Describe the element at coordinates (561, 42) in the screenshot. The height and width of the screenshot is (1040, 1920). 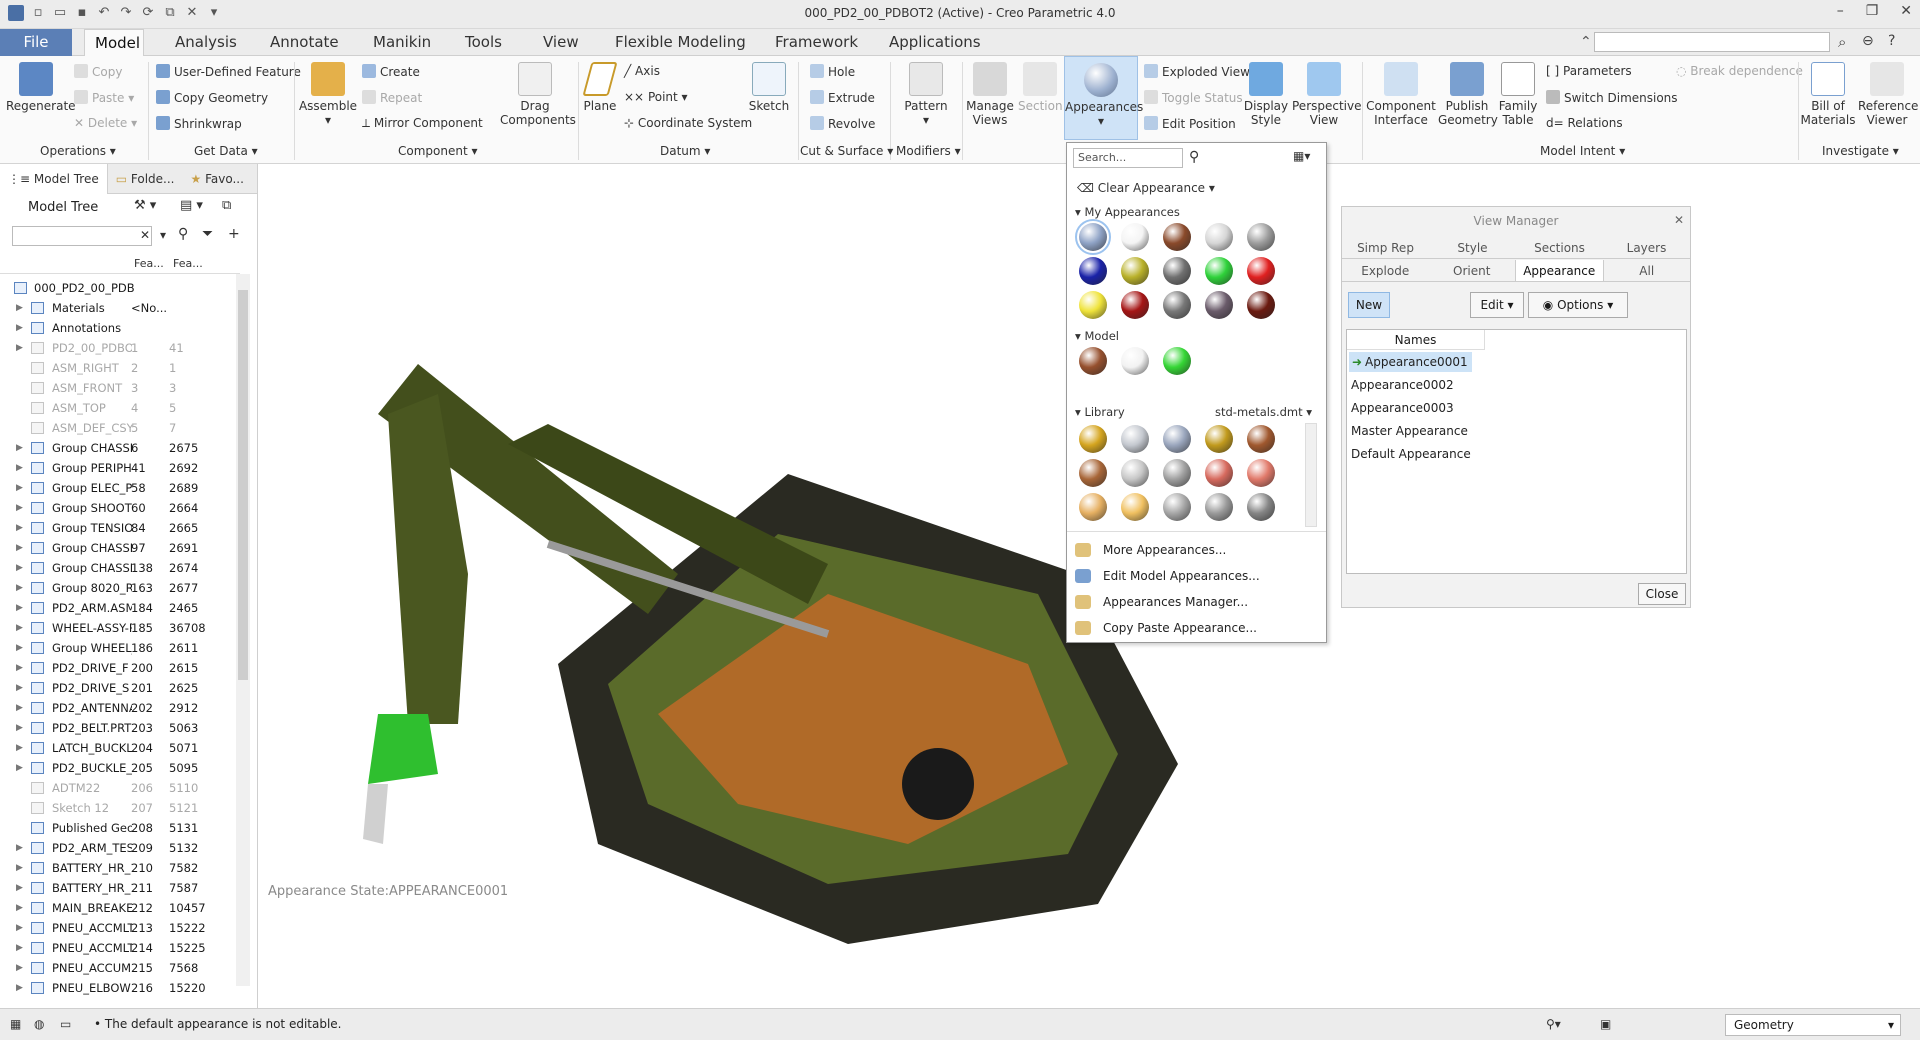
I see `tab-view: View` at that location.